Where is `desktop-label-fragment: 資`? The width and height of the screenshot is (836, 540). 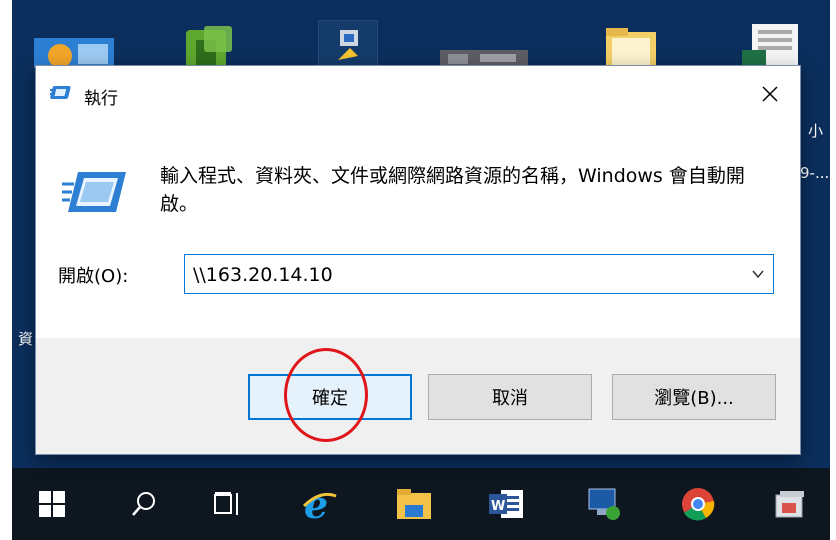 desktop-label-fragment: 資 is located at coordinates (26, 339).